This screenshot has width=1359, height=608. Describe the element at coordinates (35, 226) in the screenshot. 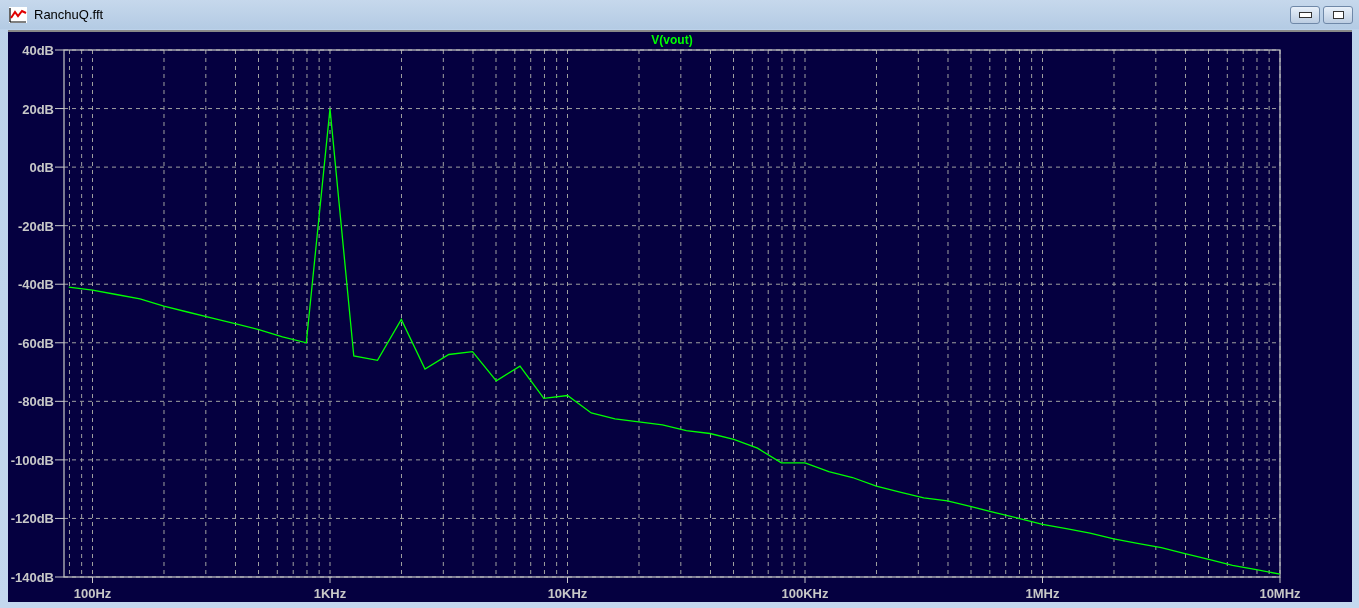

I see `y-axis-label: -20dB` at that location.